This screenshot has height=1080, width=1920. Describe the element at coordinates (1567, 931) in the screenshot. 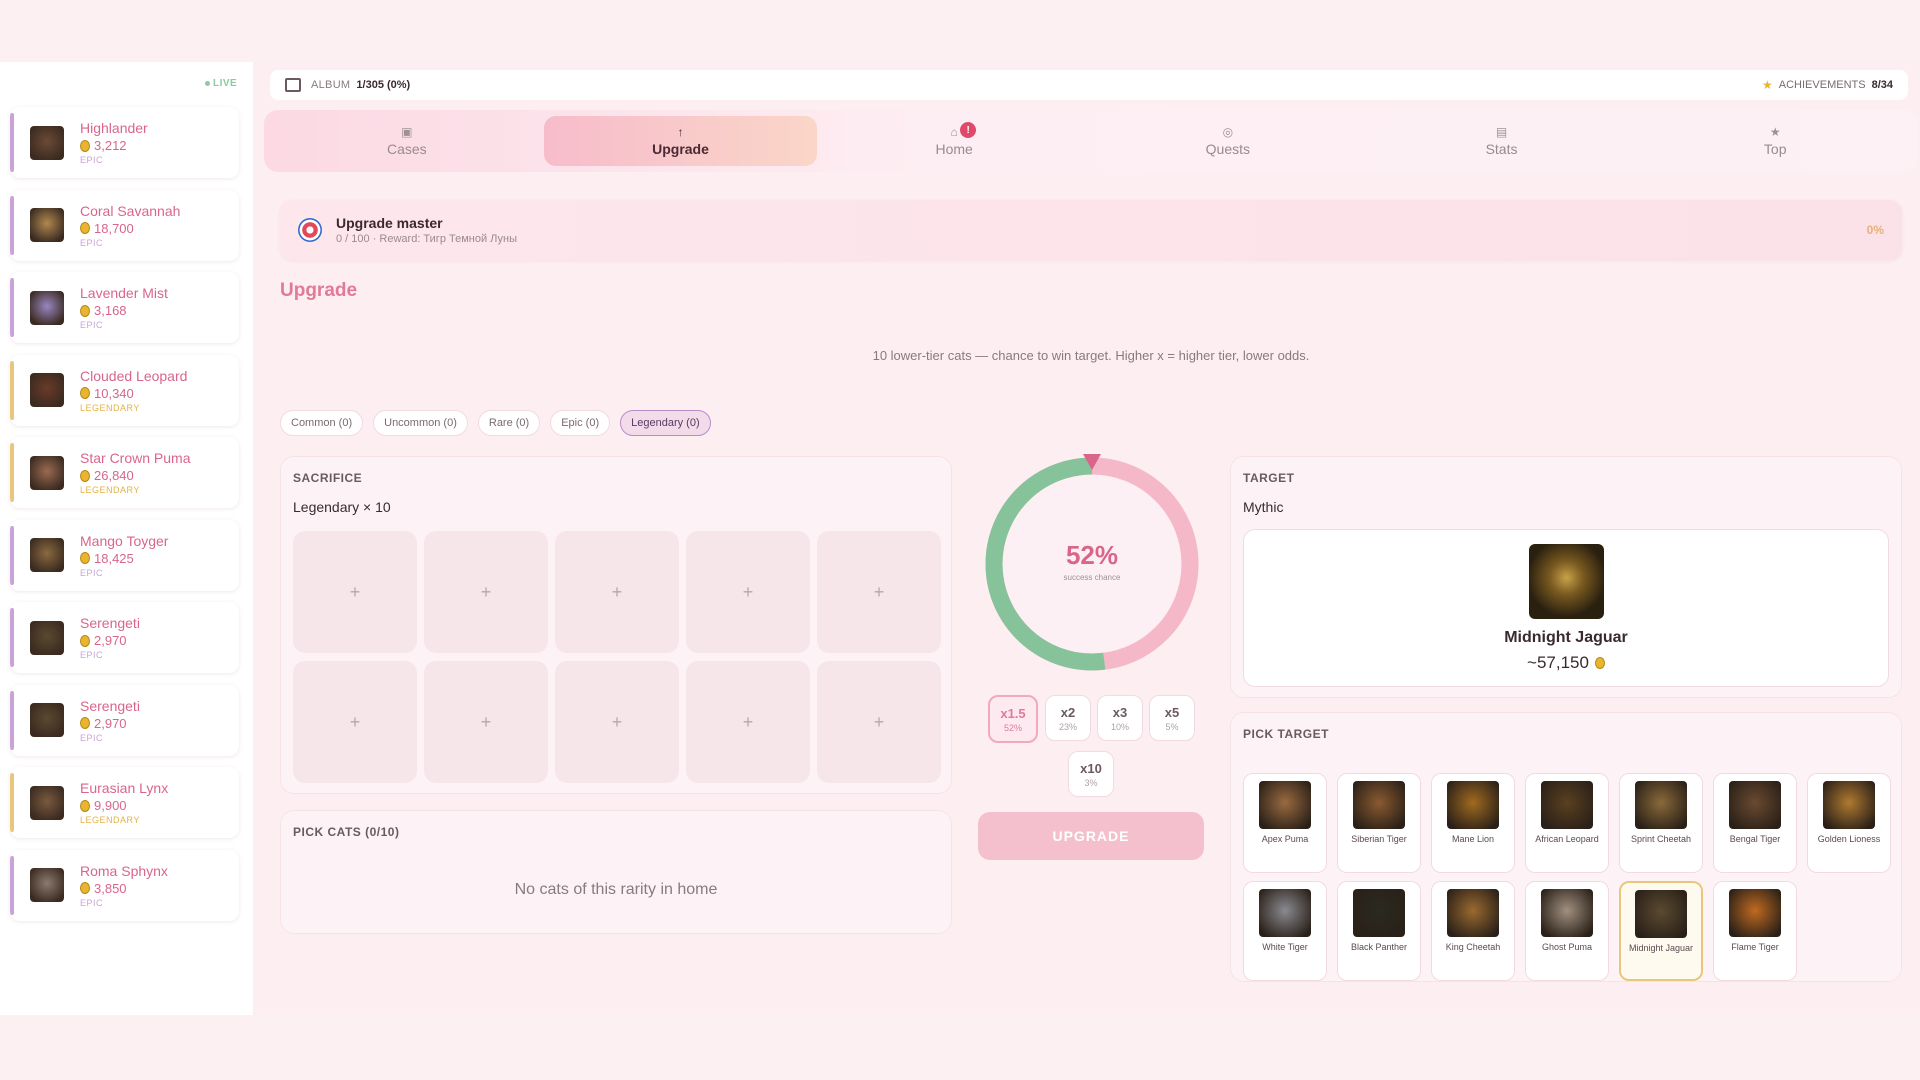

I see `target-option: Ghost Puma` at that location.